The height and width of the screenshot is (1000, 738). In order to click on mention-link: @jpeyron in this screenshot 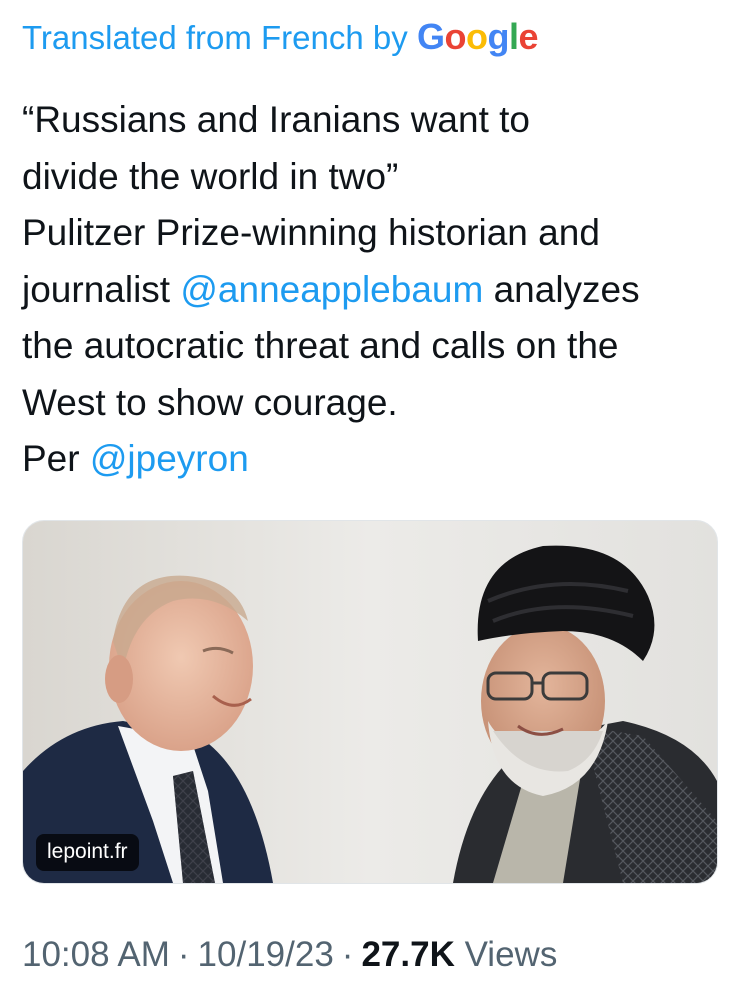, I will do `click(169, 458)`.